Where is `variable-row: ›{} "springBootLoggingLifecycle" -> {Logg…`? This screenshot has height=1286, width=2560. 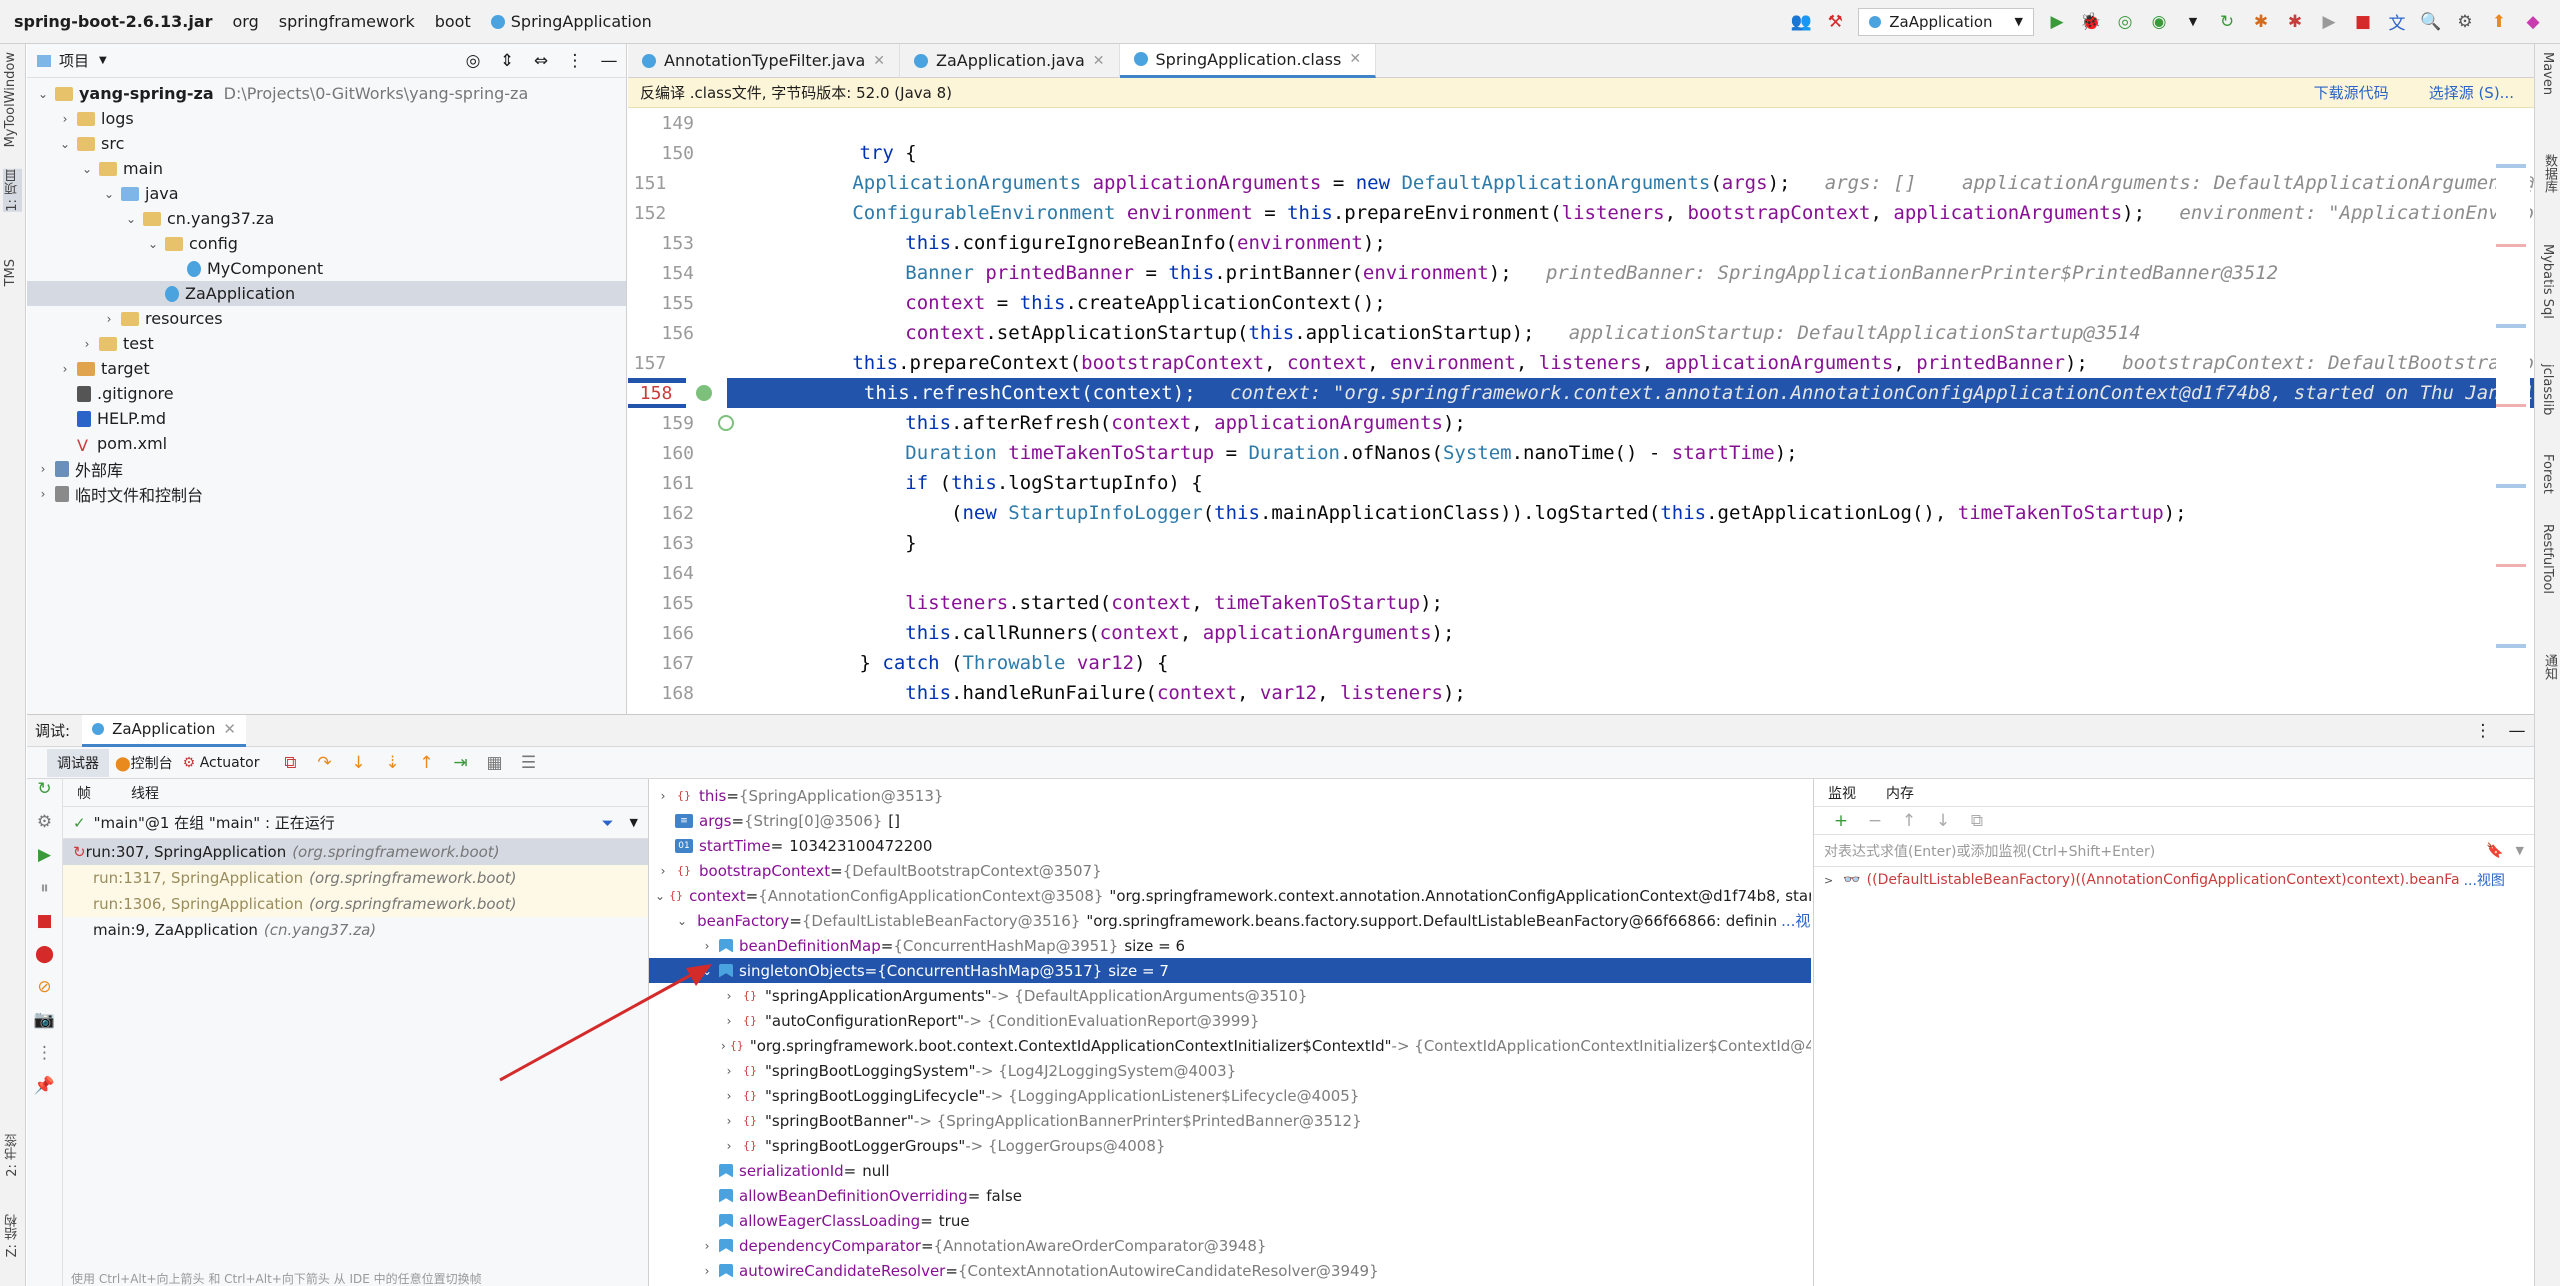
variable-row: ›{} "springBootLoggingLifecycle" -> {Logg… is located at coordinates (1230, 1095).